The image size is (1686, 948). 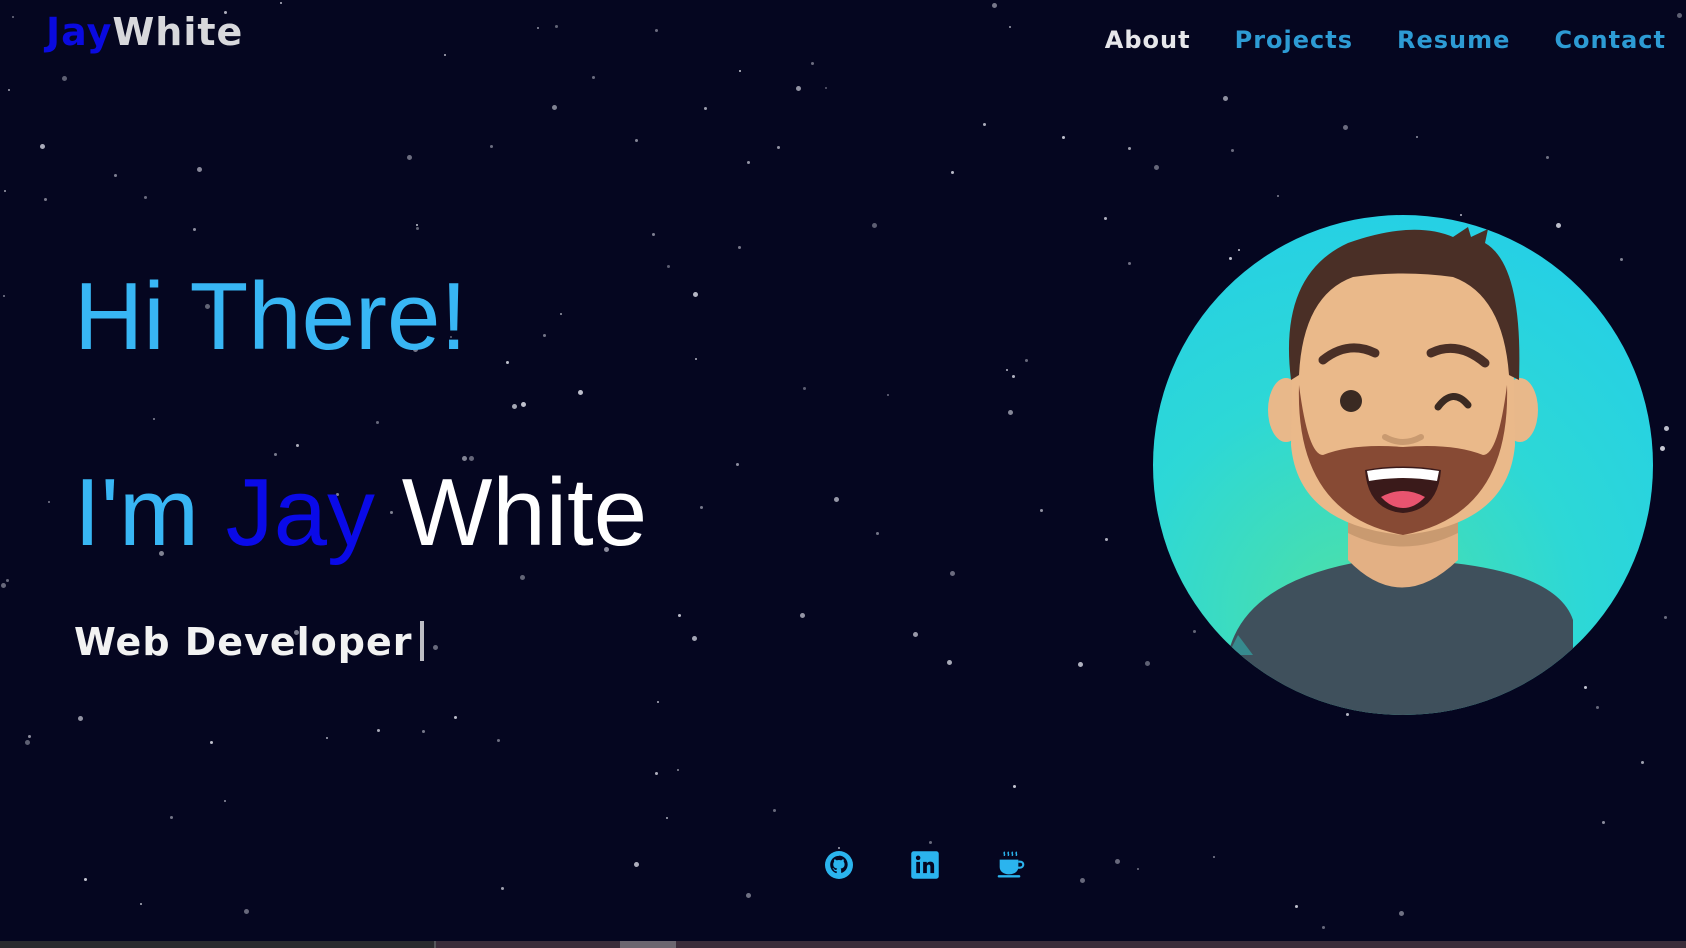 What do you see at coordinates (422, 641) in the screenshot?
I see `typing-cursor` at bounding box center [422, 641].